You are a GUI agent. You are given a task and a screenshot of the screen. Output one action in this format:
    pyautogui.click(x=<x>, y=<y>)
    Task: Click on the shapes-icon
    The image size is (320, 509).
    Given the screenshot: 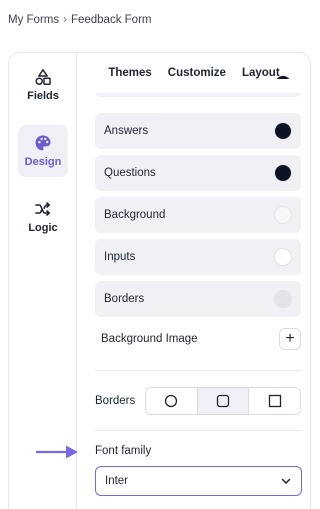 What is the action you would take?
    pyautogui.click(x=43, y=77)
    